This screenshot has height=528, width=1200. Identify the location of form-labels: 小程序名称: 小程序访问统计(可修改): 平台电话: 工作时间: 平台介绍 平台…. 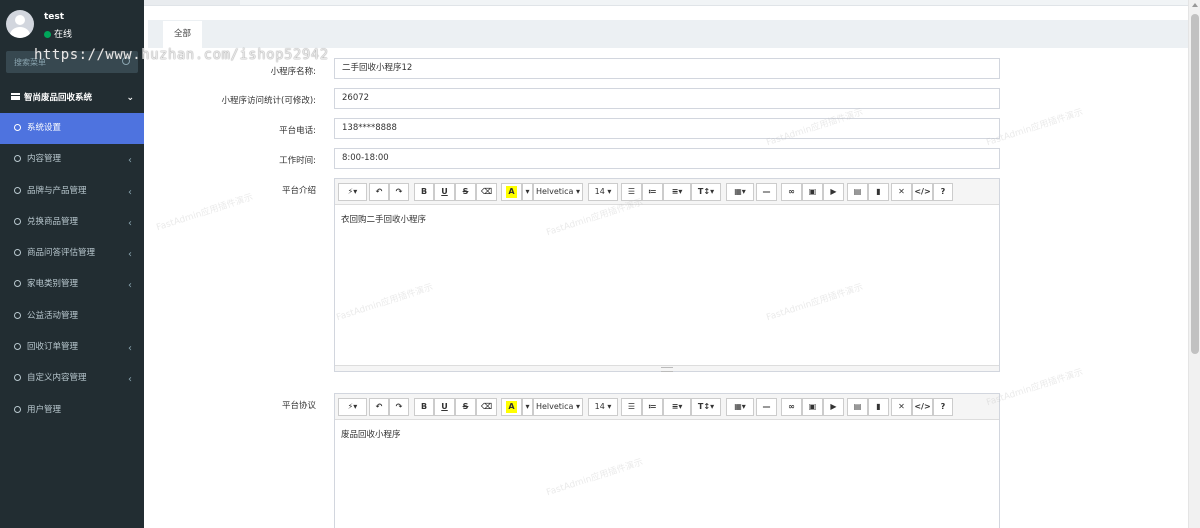
(230, 264).